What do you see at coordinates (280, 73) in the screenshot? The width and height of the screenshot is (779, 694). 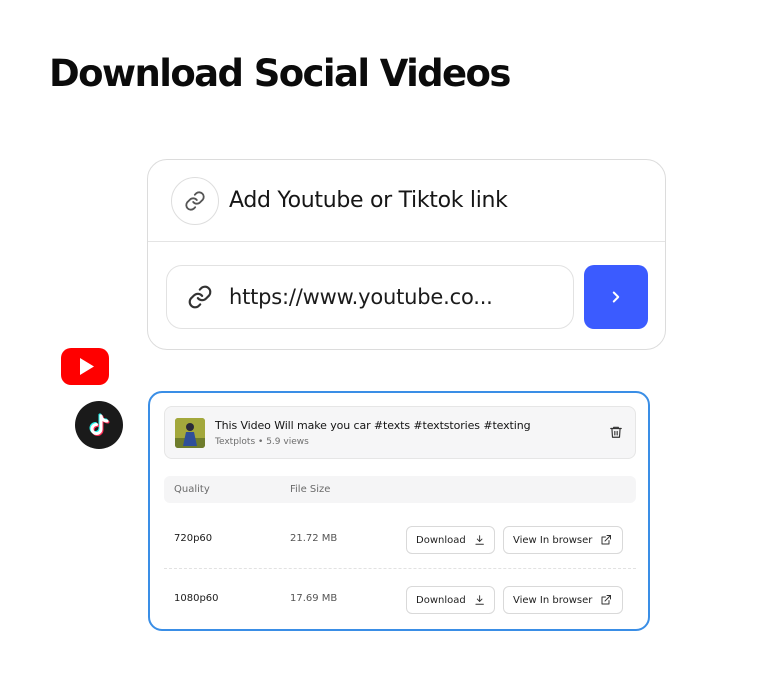 I see `page-title: Download Social Videos` at bounding box center [280, 73].